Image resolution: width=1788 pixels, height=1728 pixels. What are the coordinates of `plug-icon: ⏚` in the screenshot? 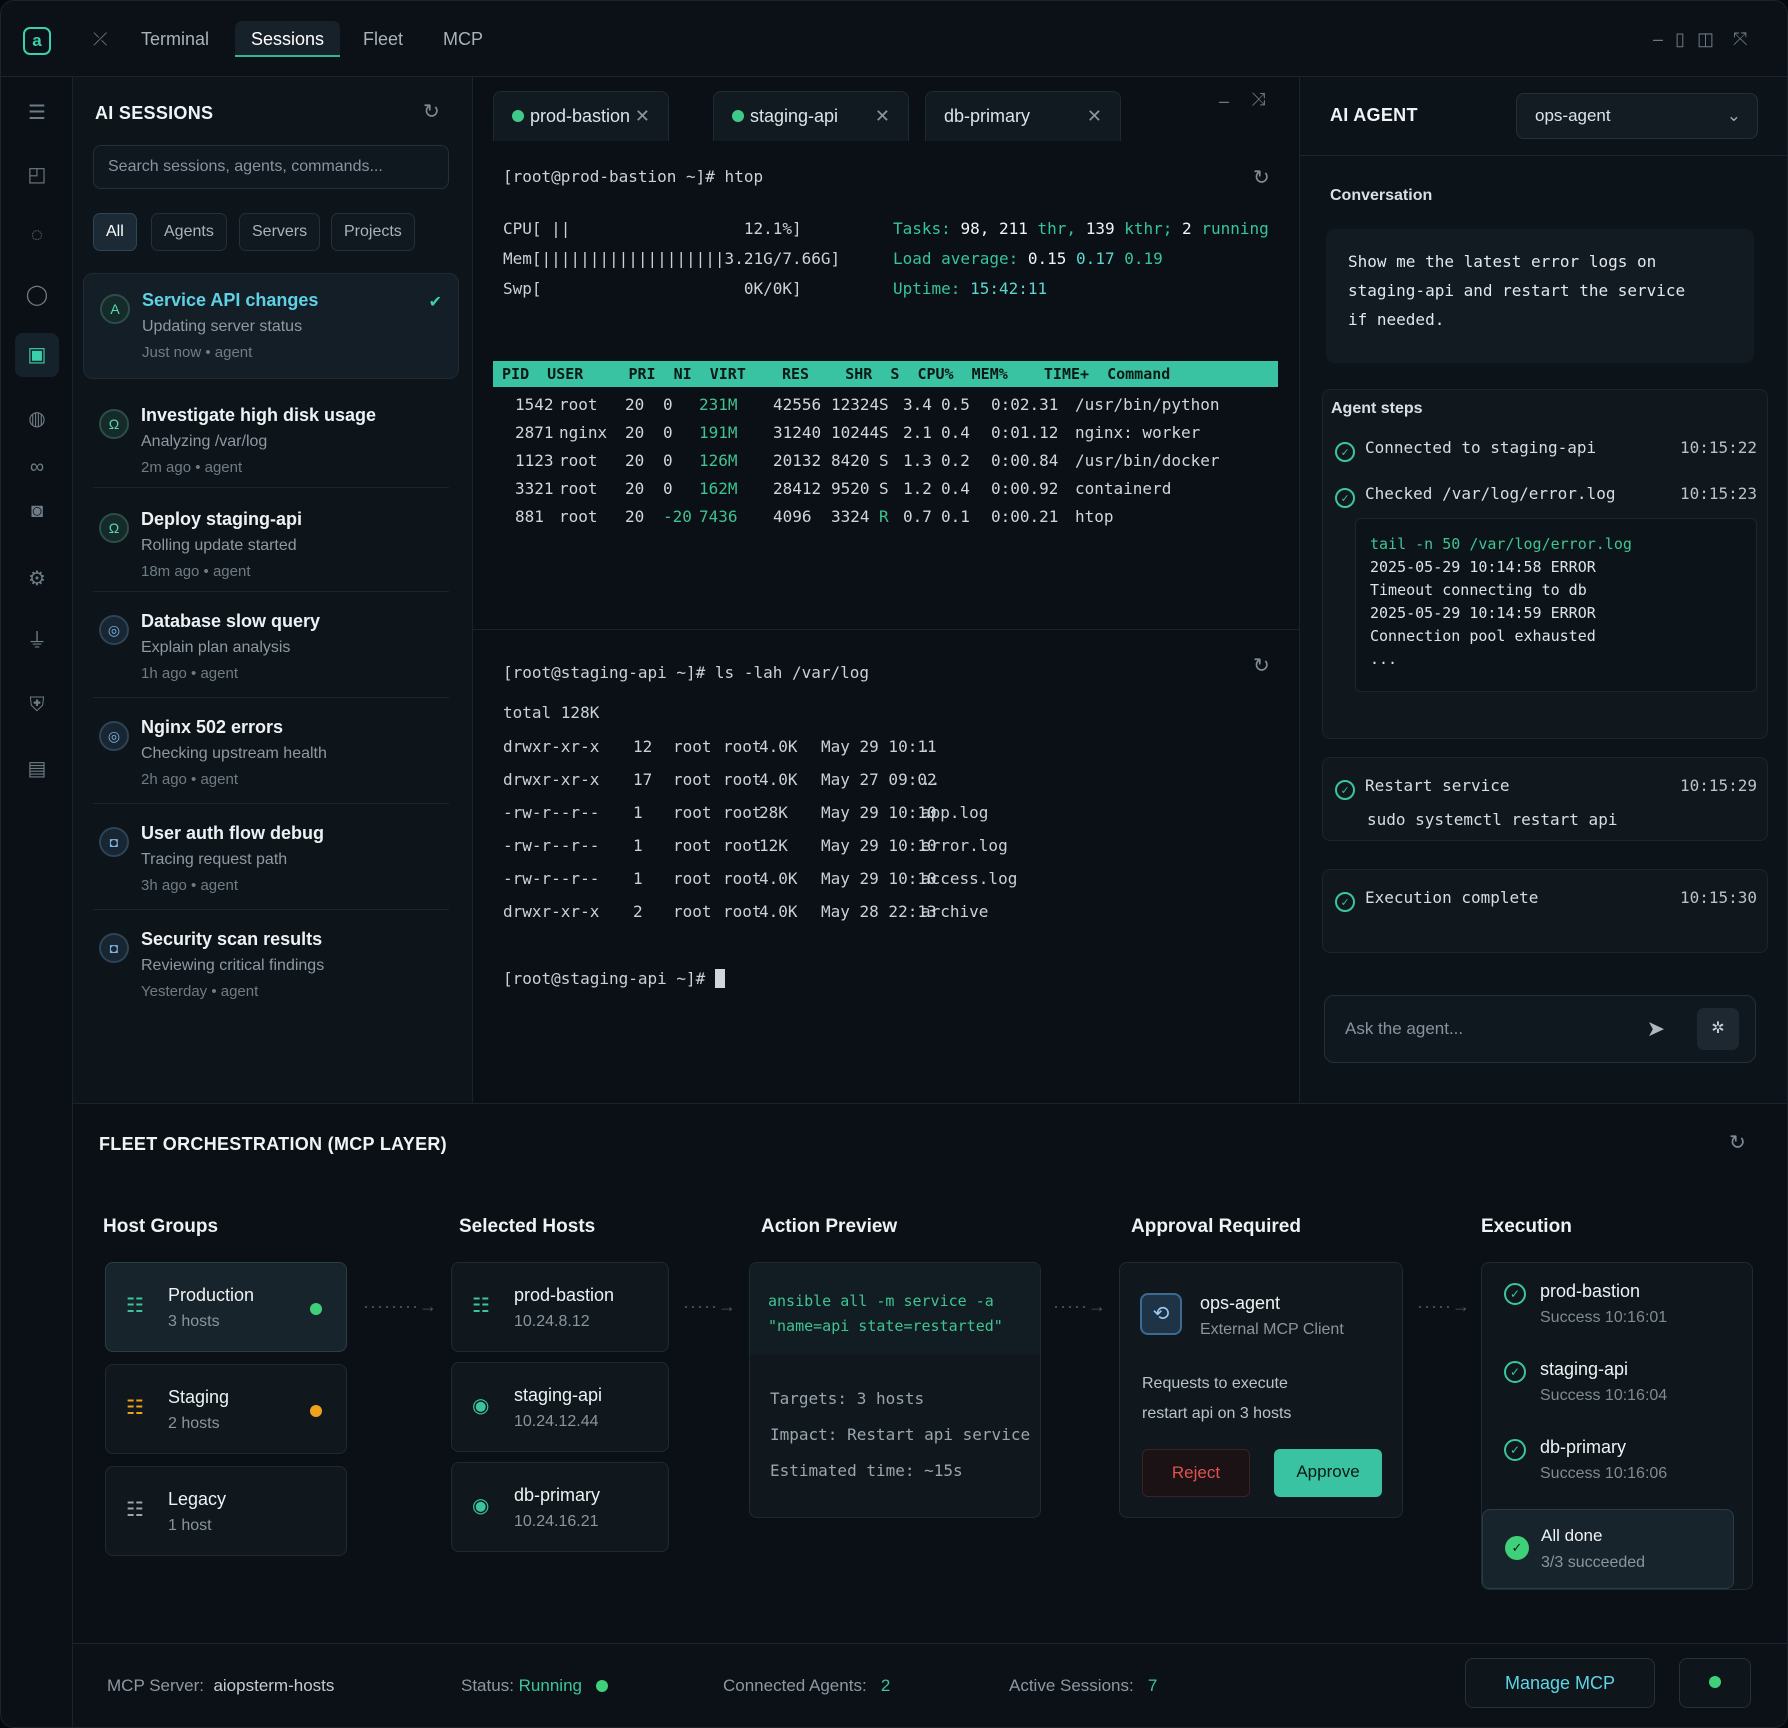 It's located at (37, 641).